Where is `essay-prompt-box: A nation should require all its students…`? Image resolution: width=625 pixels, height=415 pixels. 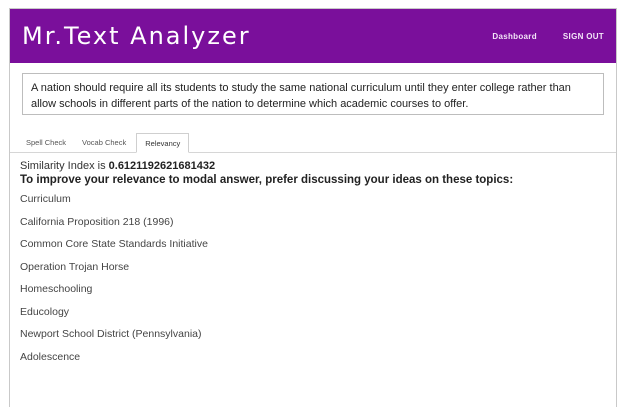
essay-prompt-box: A nation should require all its students… is located at coordinates (313, 94).